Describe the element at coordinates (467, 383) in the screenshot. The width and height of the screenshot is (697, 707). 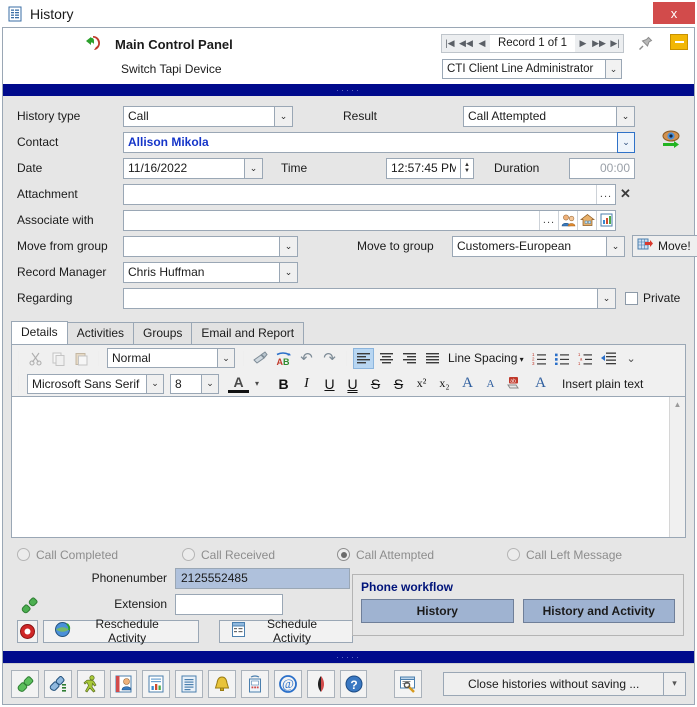
I see `grow-font-icon: A` at that location.